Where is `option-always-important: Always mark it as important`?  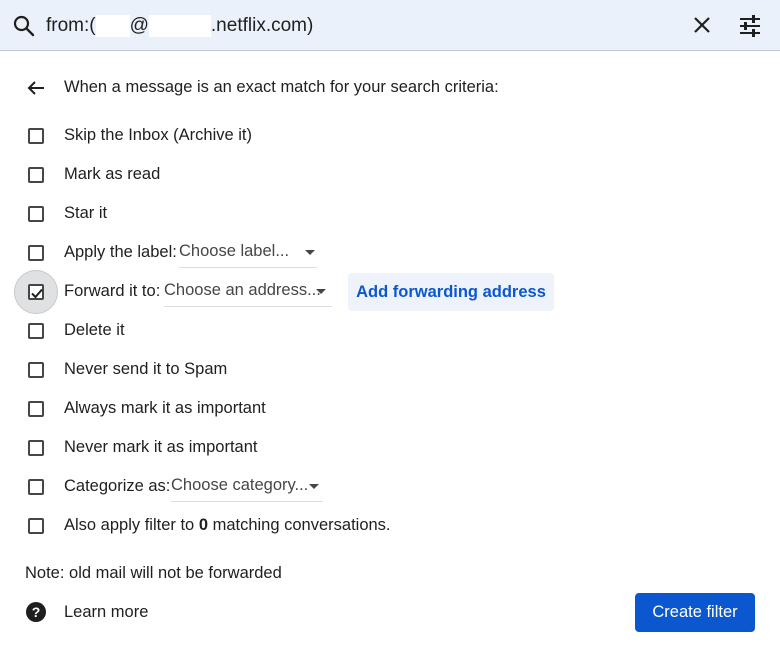
option-always-important: Always mark it as important is located at coordinates (390, 408).